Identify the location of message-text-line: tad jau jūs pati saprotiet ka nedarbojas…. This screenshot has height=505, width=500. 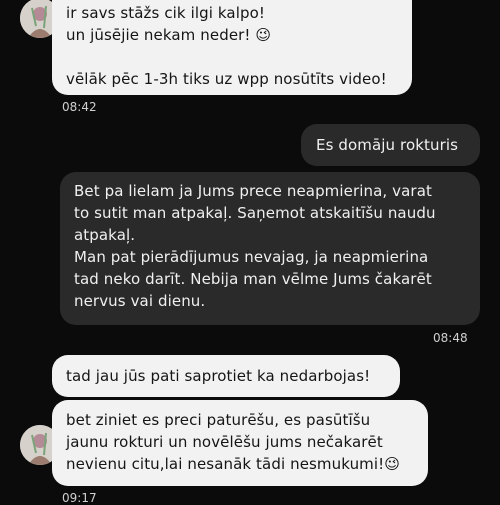
(218, 376).